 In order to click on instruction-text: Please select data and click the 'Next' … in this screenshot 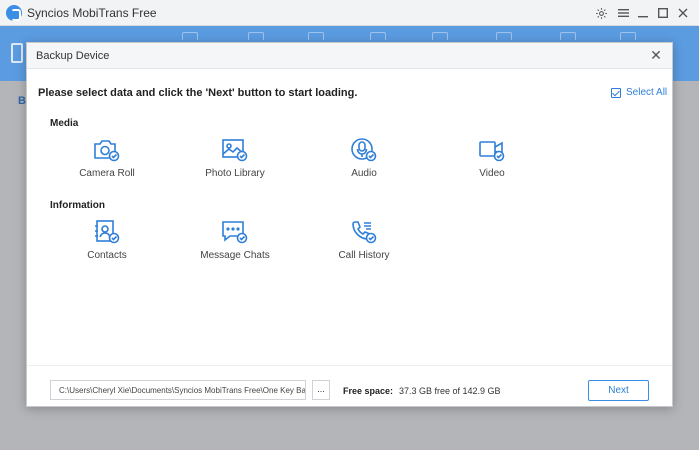, I will do `click(198, 93)`.